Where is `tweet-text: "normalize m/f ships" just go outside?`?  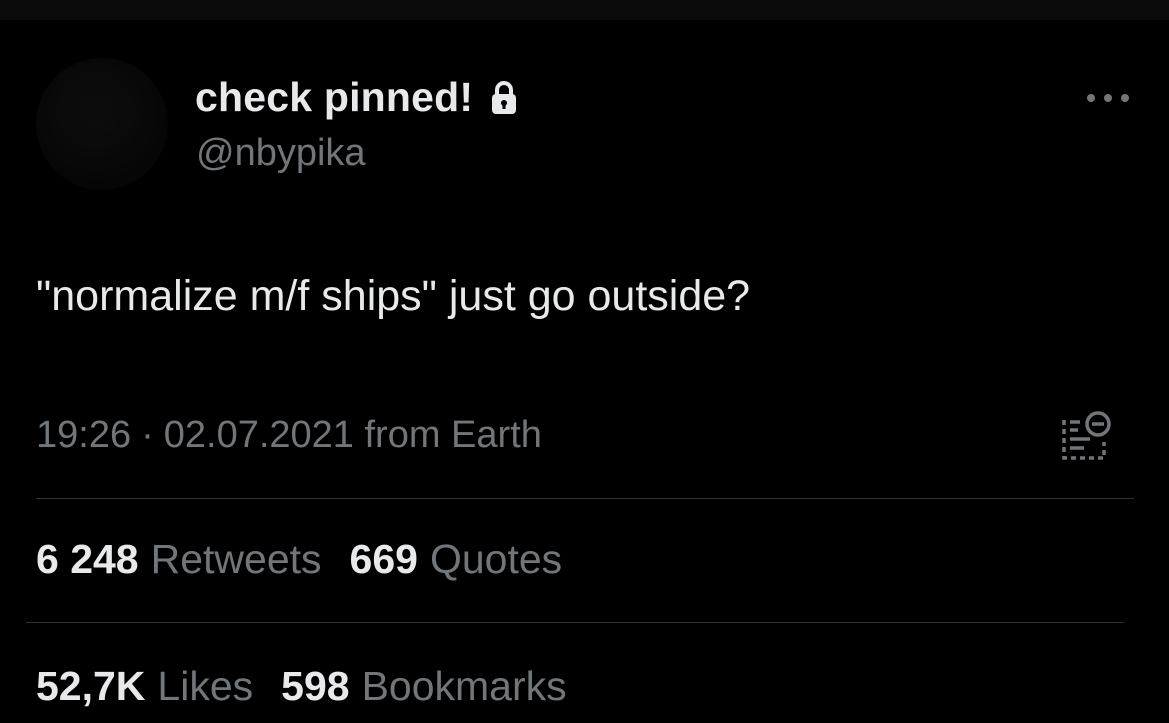
tweet-text: "normalize m/f ships" just go outside? is located at coordinates (393, 296).